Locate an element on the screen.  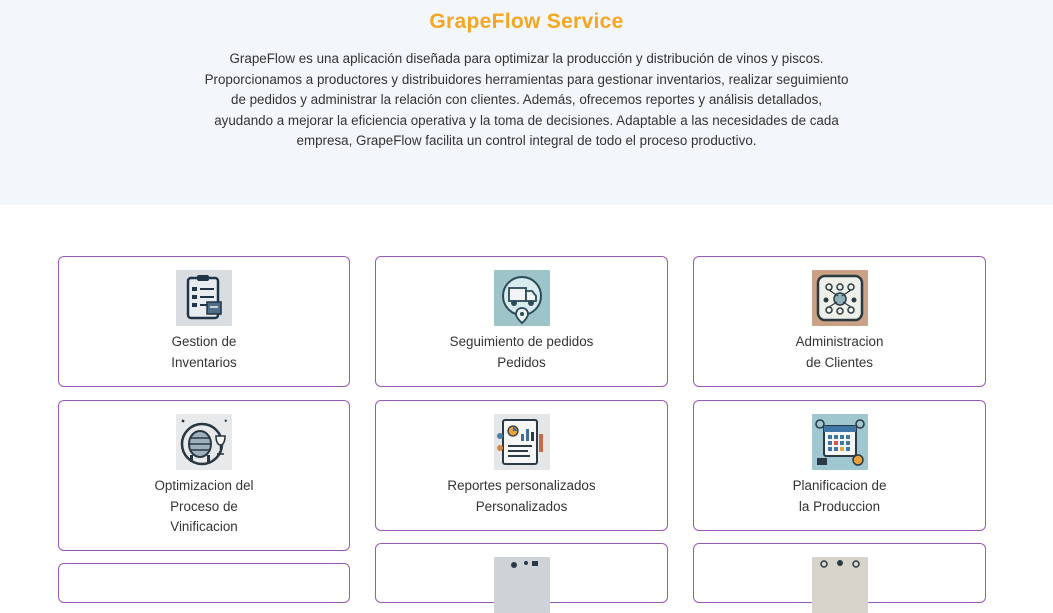
page-title: GrapeFlow Service is located at coordinates (526, 21).